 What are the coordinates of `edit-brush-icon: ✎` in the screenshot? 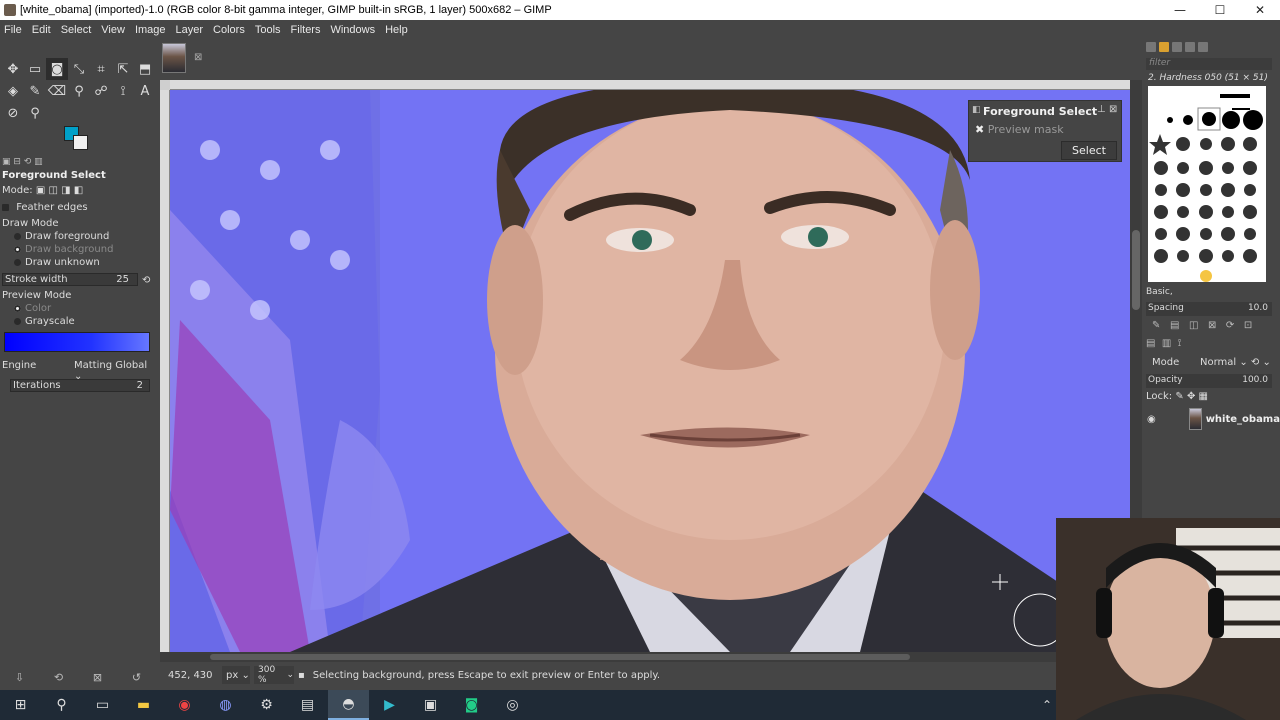 It's located at (1156, 325).